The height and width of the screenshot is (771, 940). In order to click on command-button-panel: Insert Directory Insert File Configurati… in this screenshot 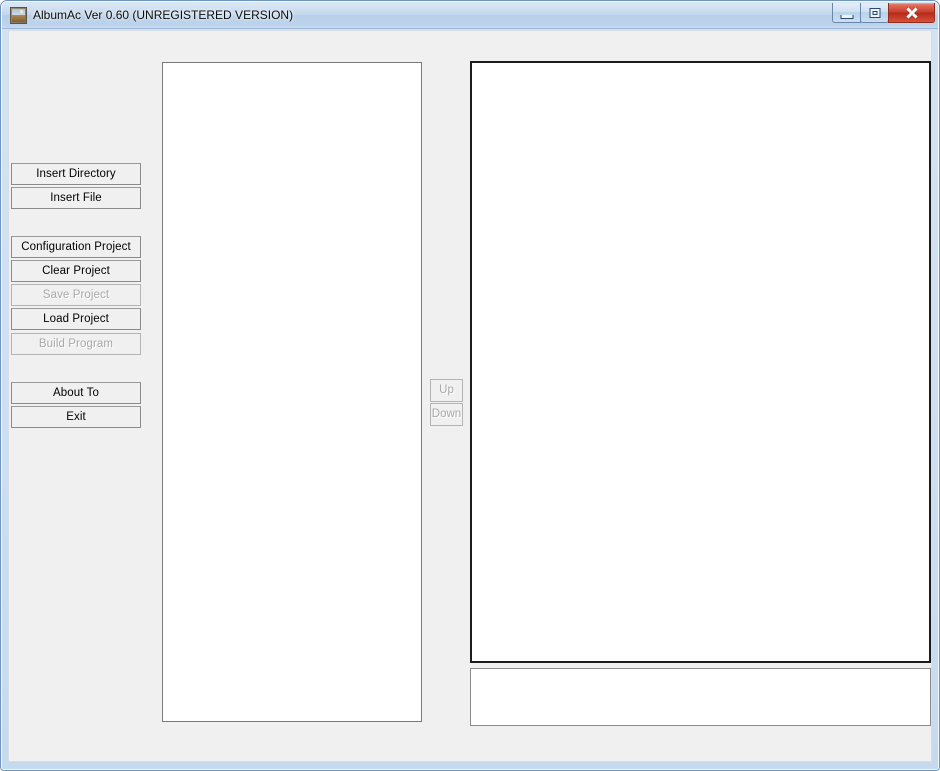, I will do `click(78, 397)`.